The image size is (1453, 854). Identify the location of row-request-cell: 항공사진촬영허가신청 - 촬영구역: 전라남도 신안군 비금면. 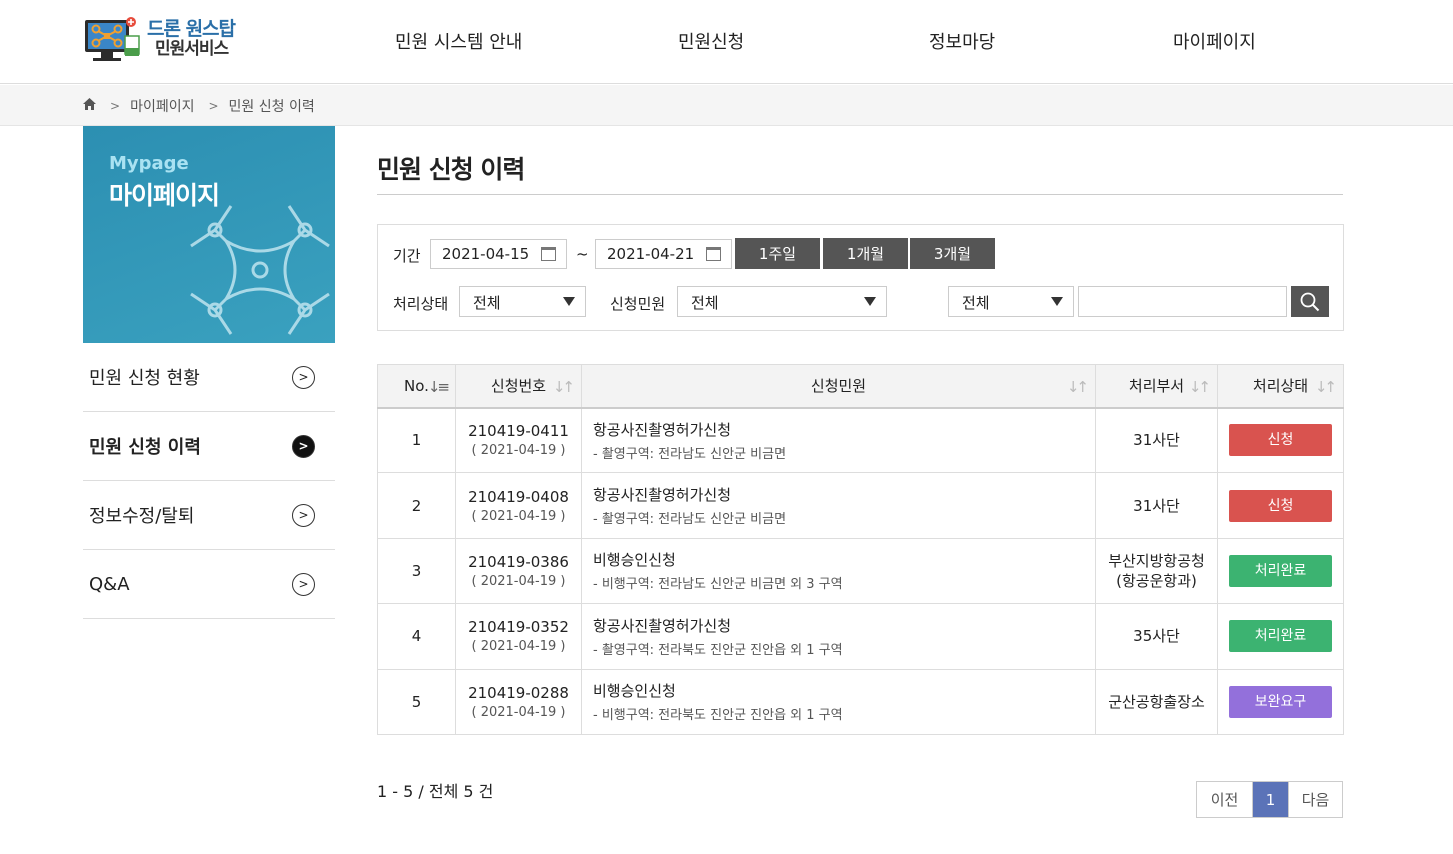
(838, 505).